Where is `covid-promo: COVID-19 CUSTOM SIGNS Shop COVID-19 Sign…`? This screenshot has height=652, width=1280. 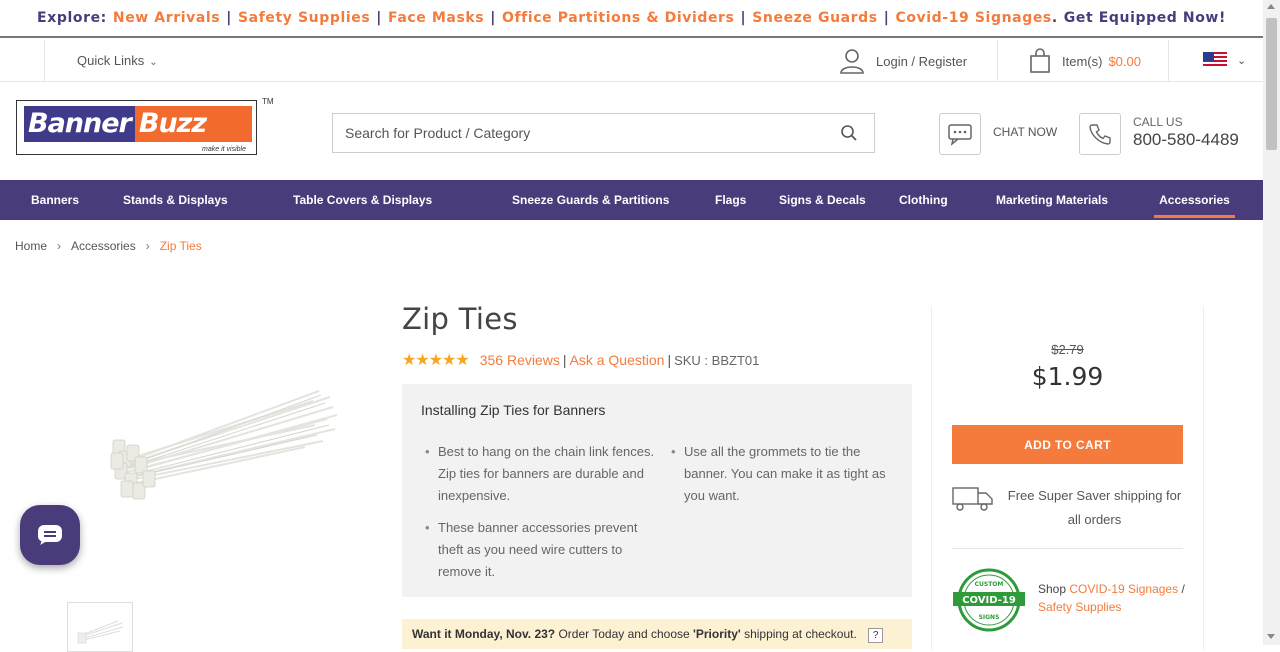 covid-promo: COVID-19 CUSTOM SIGNS Shop COVID-19 Sign… is located at coordinates (1068, 602).